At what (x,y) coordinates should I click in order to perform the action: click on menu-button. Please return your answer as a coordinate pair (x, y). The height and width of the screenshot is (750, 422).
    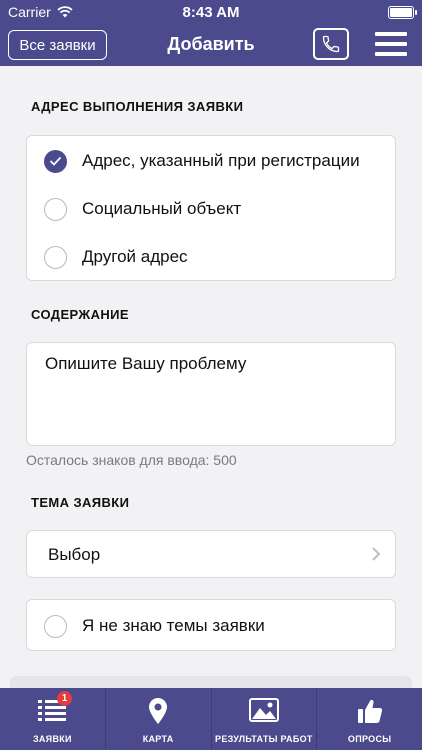
    Looking at the image, I should click on (391, 44).